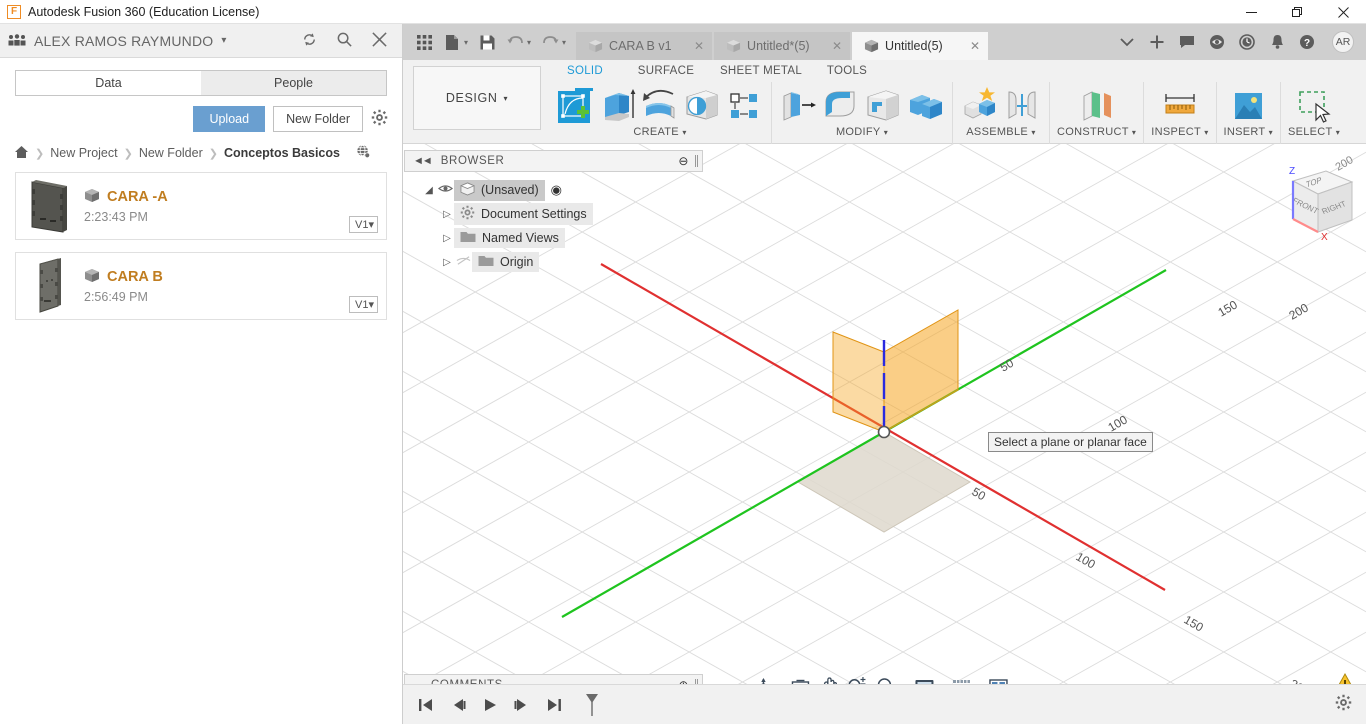 The width and height of the screenshot is (1366, 724). Describe the element at coordinates (423, 161) in the screenshot. I see `collapse-left-icon: ◄◄` at that location.